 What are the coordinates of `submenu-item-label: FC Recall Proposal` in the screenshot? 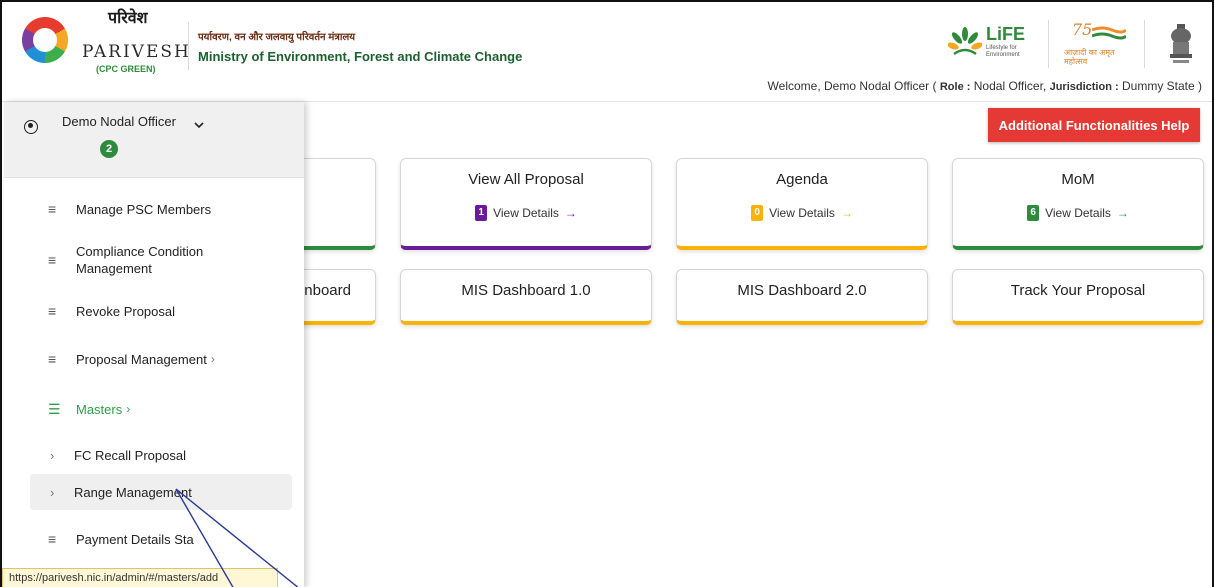 It's located at (130, 455).